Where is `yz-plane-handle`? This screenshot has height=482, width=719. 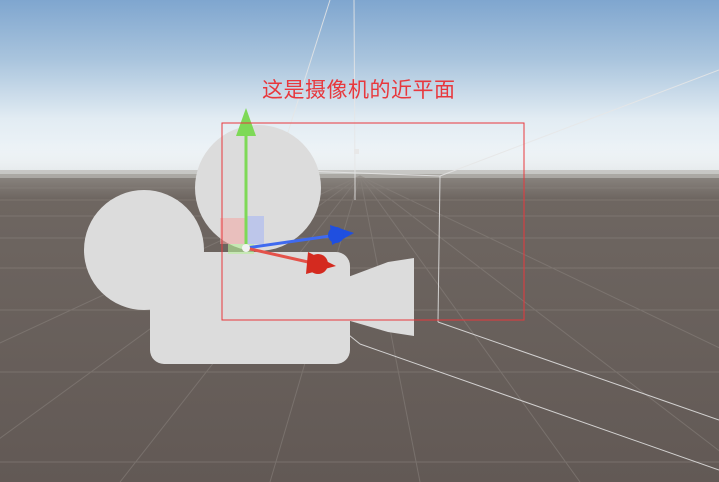
yz-plane-handle is located at coordinates (255, 230).